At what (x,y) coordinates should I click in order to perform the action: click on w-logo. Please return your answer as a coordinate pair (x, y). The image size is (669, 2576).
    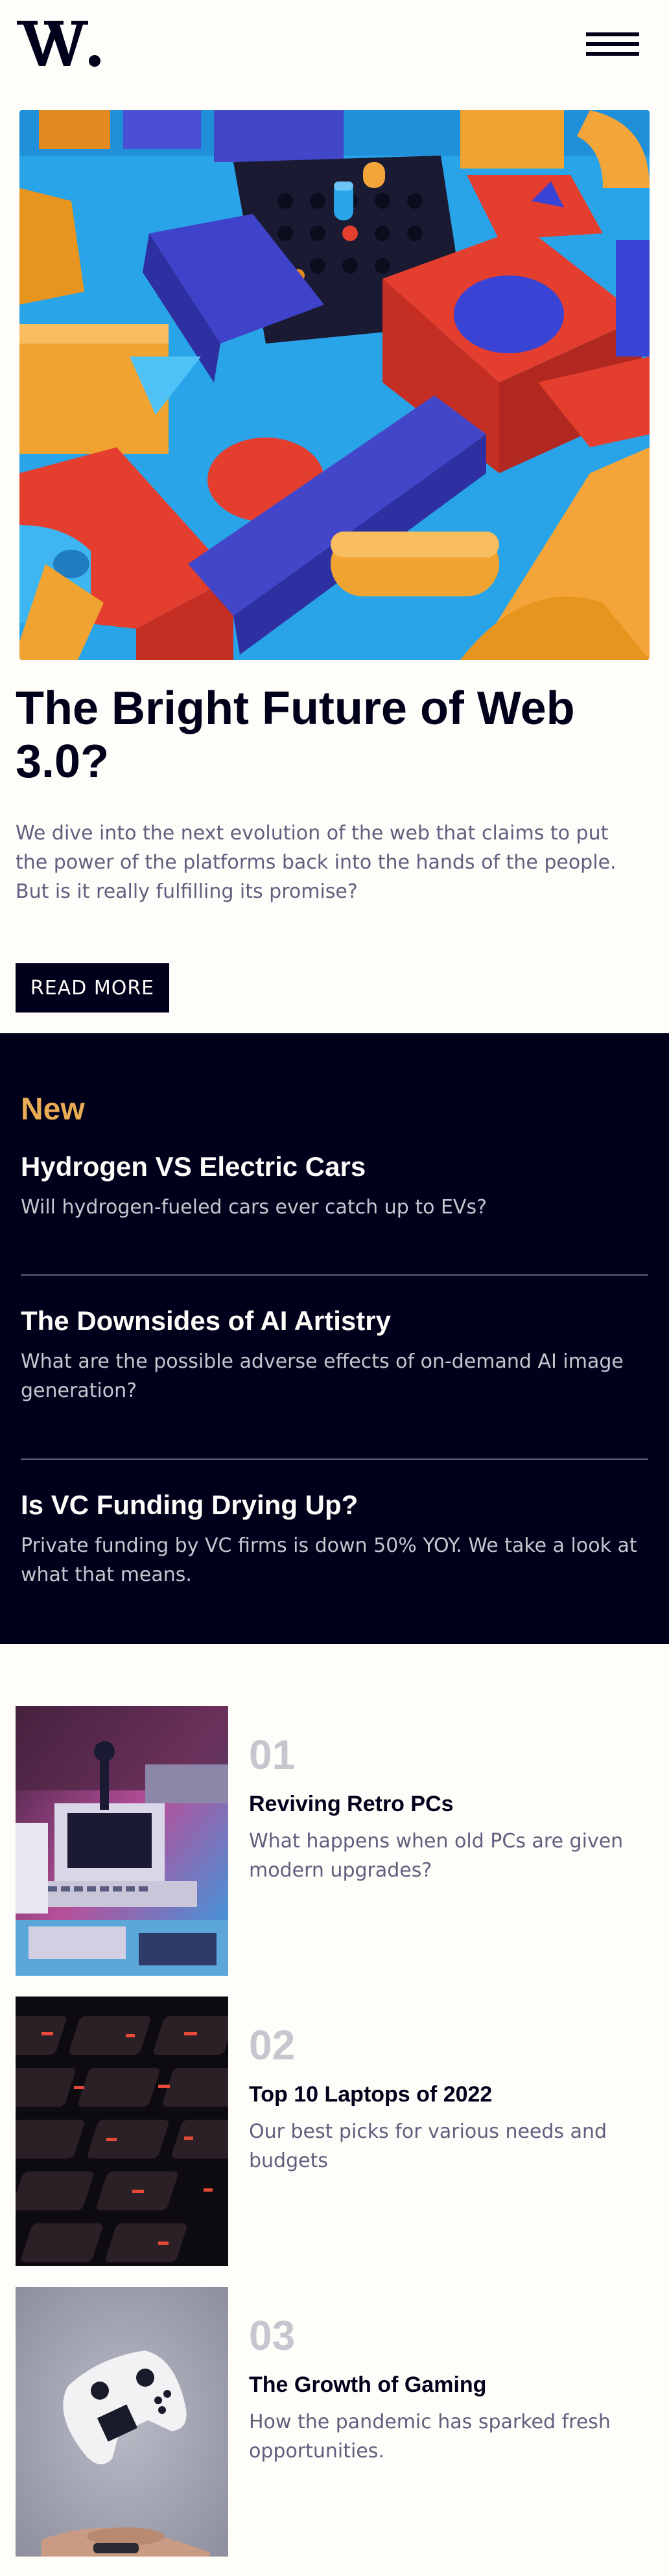
    Looking at the image, I should click on (59, 43).